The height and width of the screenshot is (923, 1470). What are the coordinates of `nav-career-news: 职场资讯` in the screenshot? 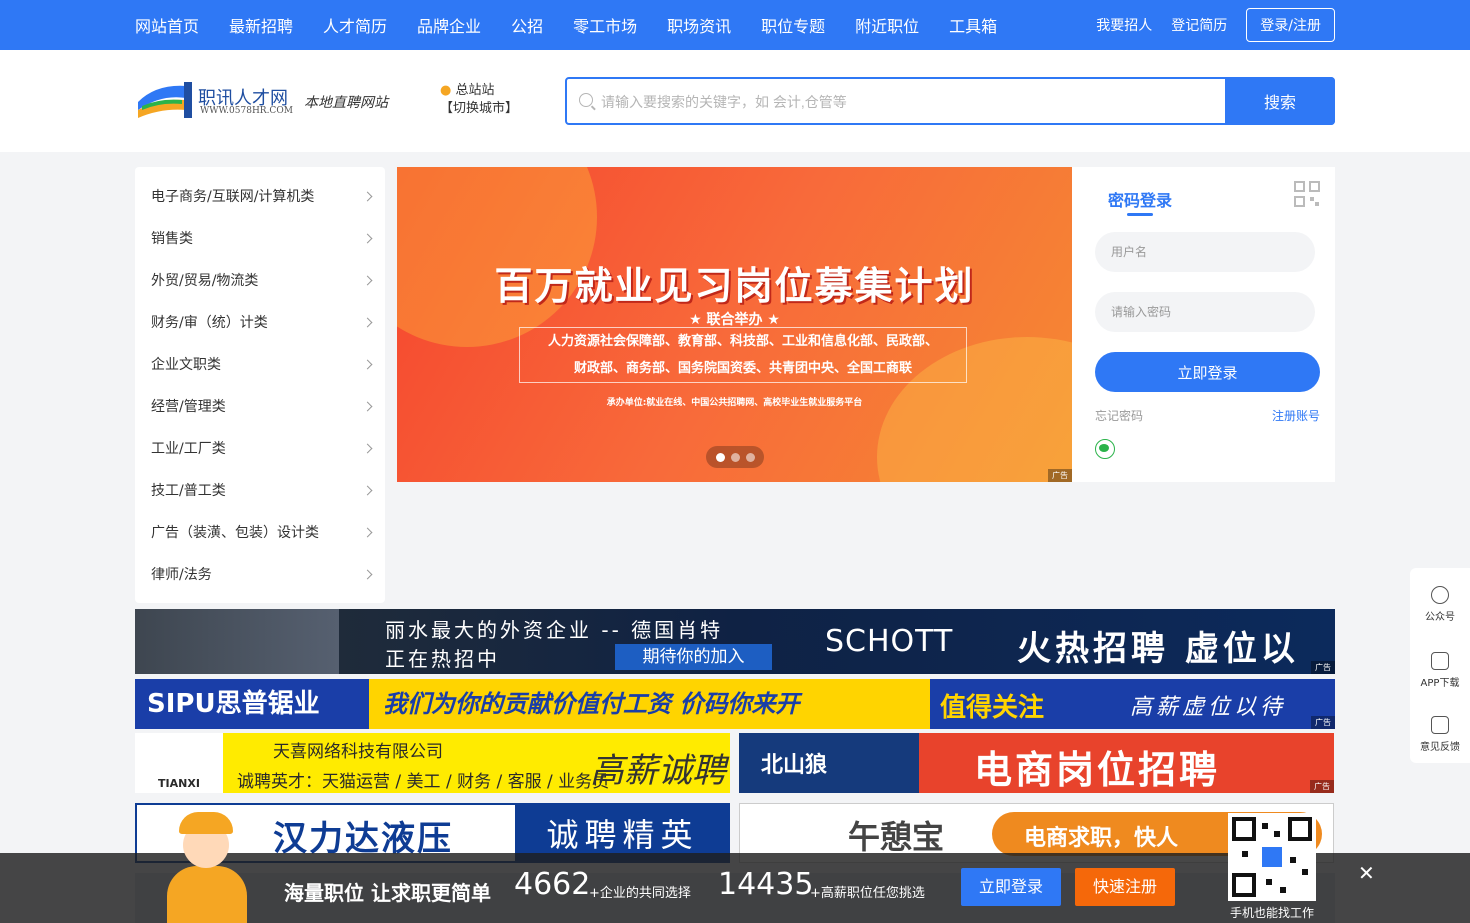 It's located at (699, 25).